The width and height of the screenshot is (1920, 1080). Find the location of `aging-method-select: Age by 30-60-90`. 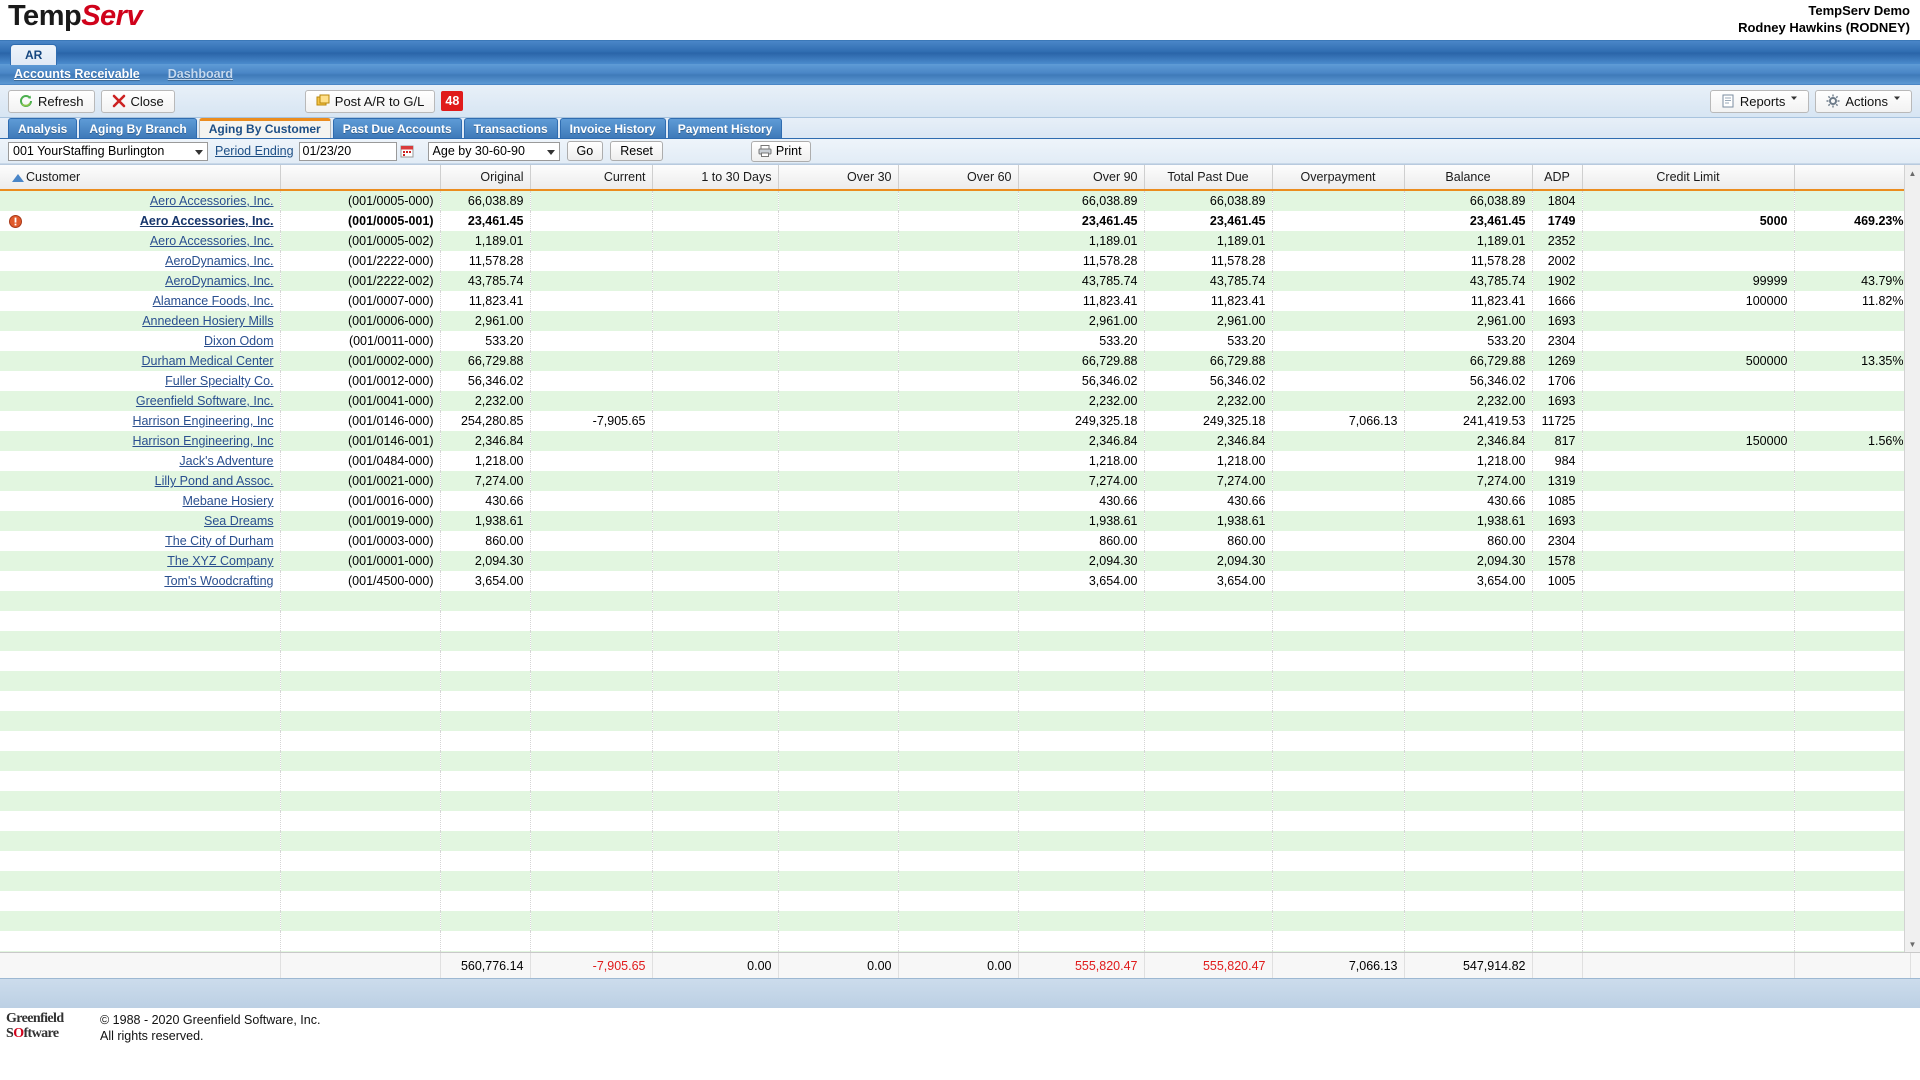

aging-method-select: Age by 30-60-90 is located at coordinates (493, 151).